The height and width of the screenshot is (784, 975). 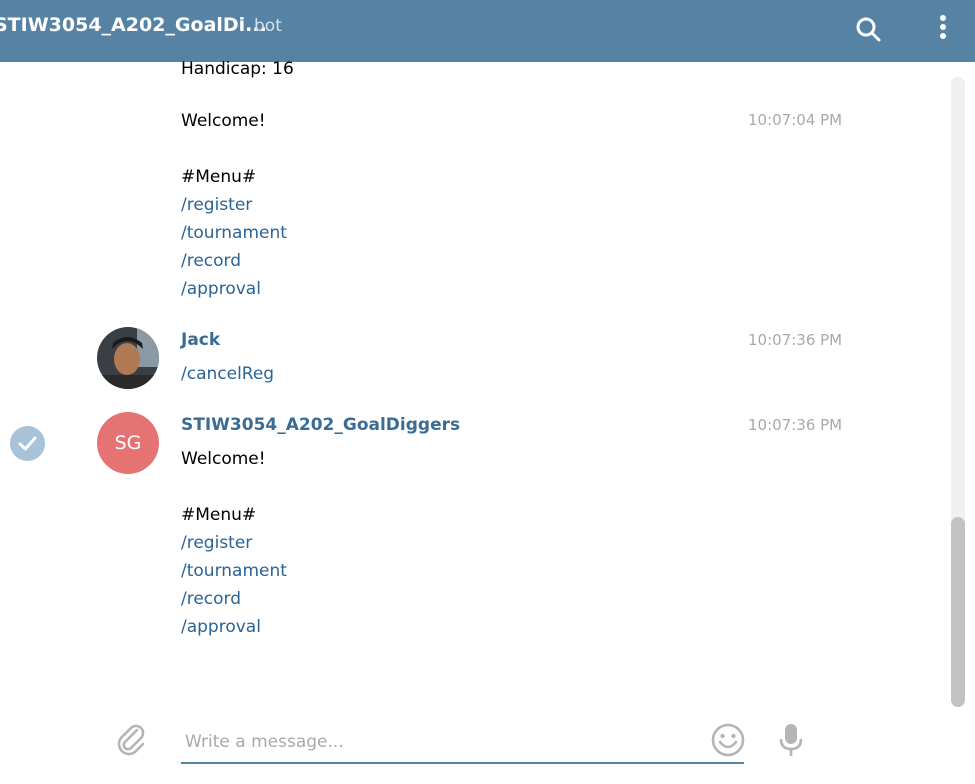 What do you see at coordinates (200, 340) in the screenshot?
I see `sender-name: Jack` at bounding box center [200, 340].